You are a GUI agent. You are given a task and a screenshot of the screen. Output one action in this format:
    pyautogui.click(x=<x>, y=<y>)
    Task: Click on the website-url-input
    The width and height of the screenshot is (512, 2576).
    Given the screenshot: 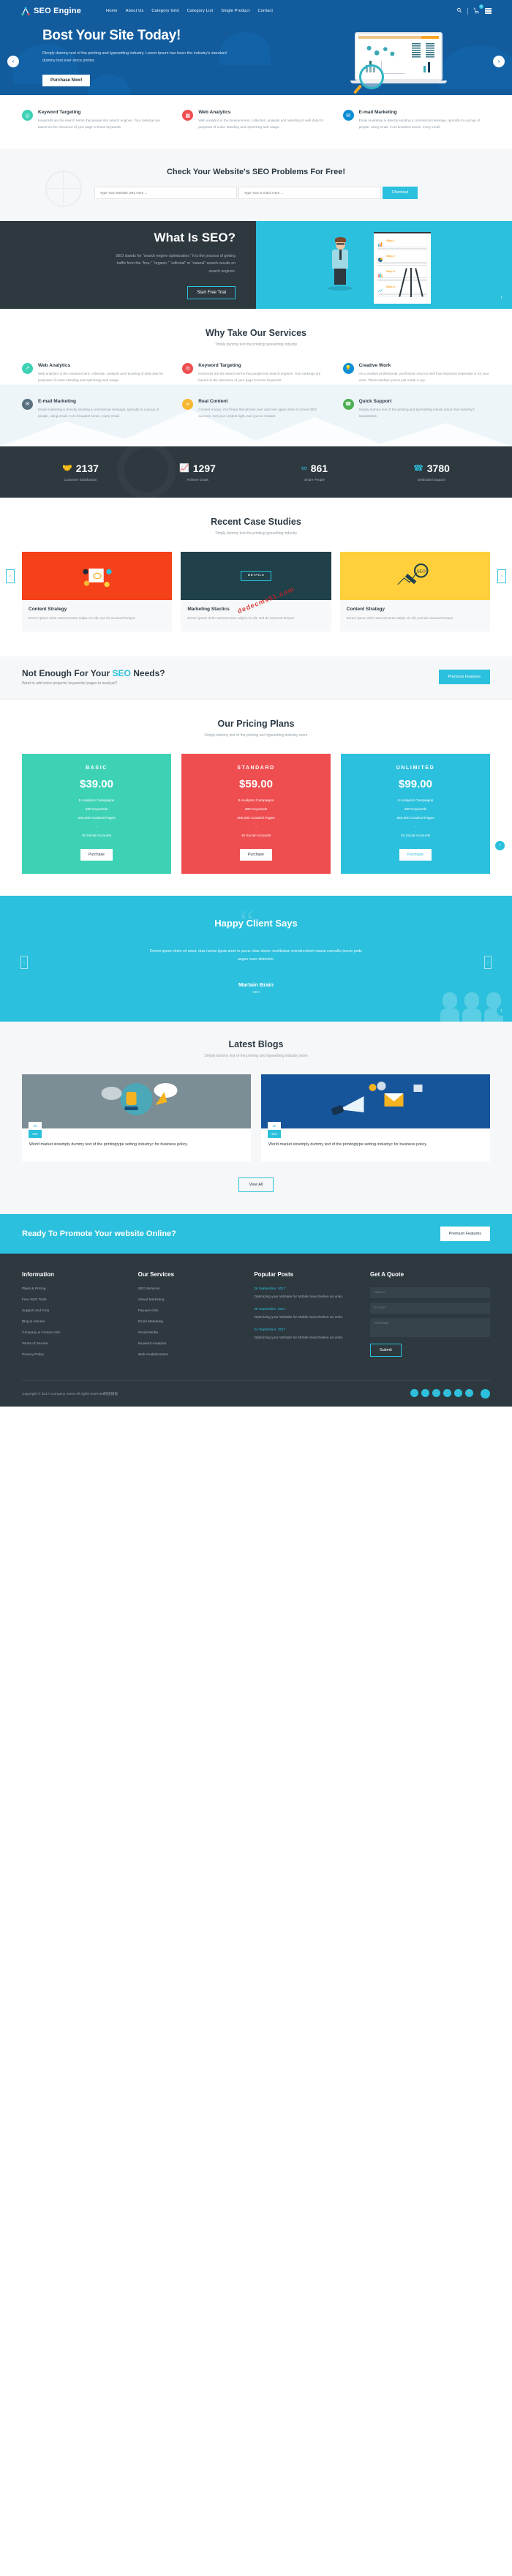 What is the action you would take?
    pyautogui.click(x=165, y=192)
    